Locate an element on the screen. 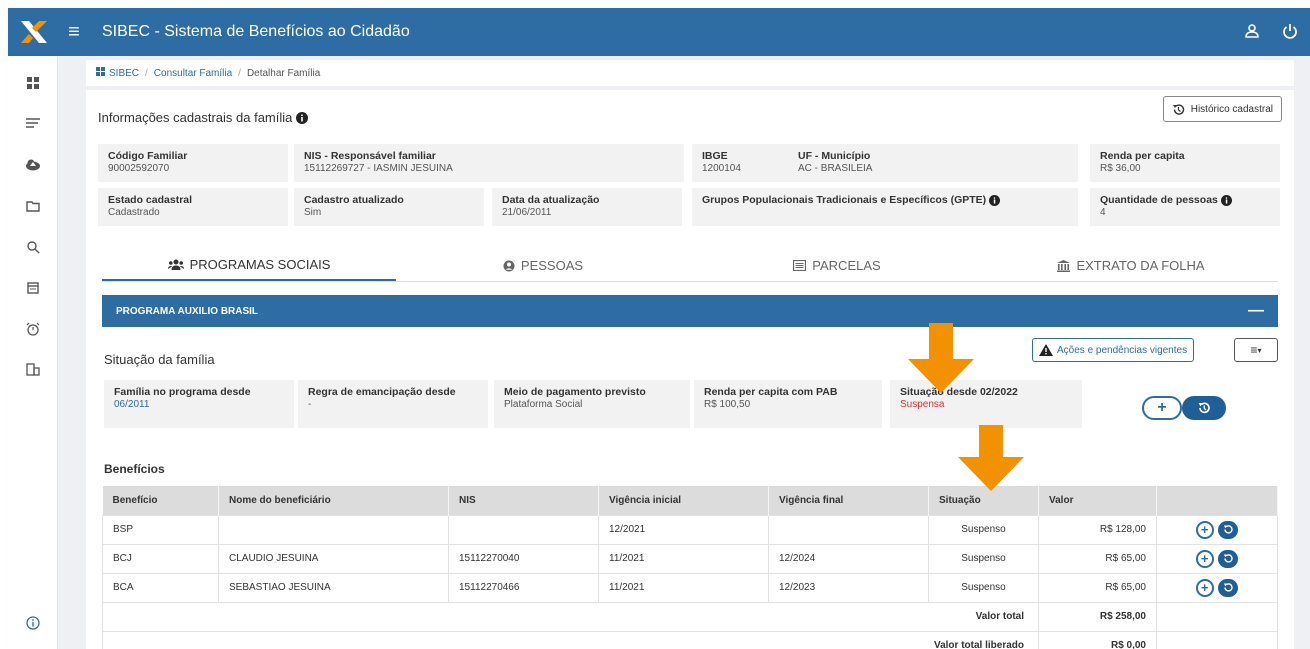 The height and width of the screenshot is (649, 1310). field-value: R$ 36,00 is located at coordinates (1120, 168).